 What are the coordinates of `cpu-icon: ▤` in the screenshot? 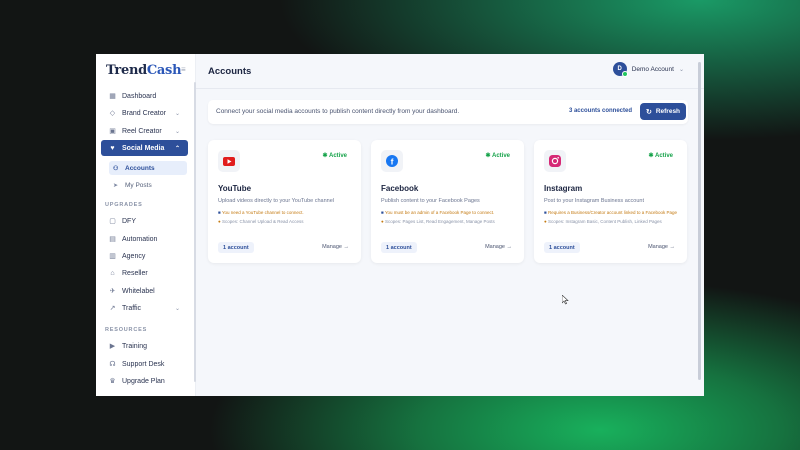 It's located at (112, 239).